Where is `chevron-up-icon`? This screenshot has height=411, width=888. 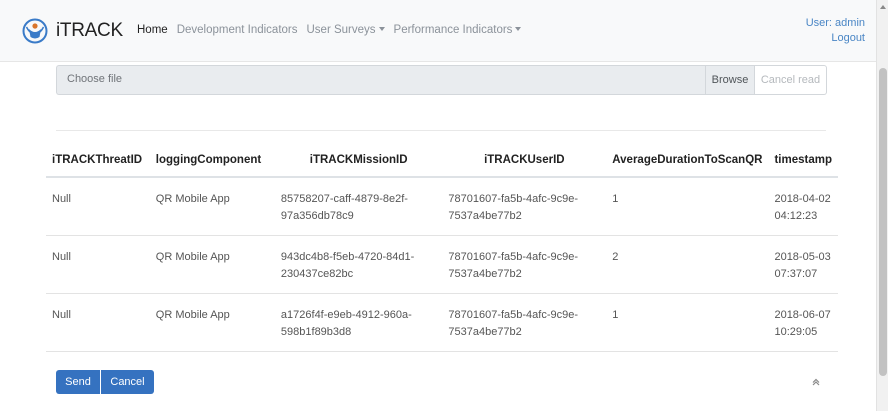
chevron-up-icon is located at coordinates (816, 382).